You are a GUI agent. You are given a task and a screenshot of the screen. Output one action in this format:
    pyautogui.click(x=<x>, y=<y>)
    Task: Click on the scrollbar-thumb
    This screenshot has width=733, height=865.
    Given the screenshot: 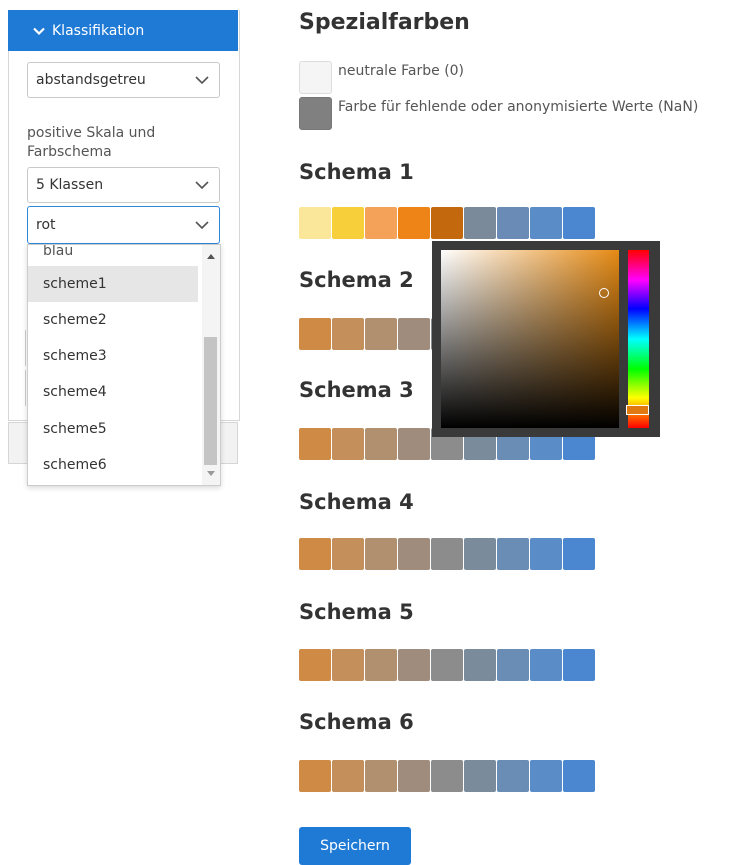 What is the action you would take?
    pyautogui.click(x=210, y=401)
    